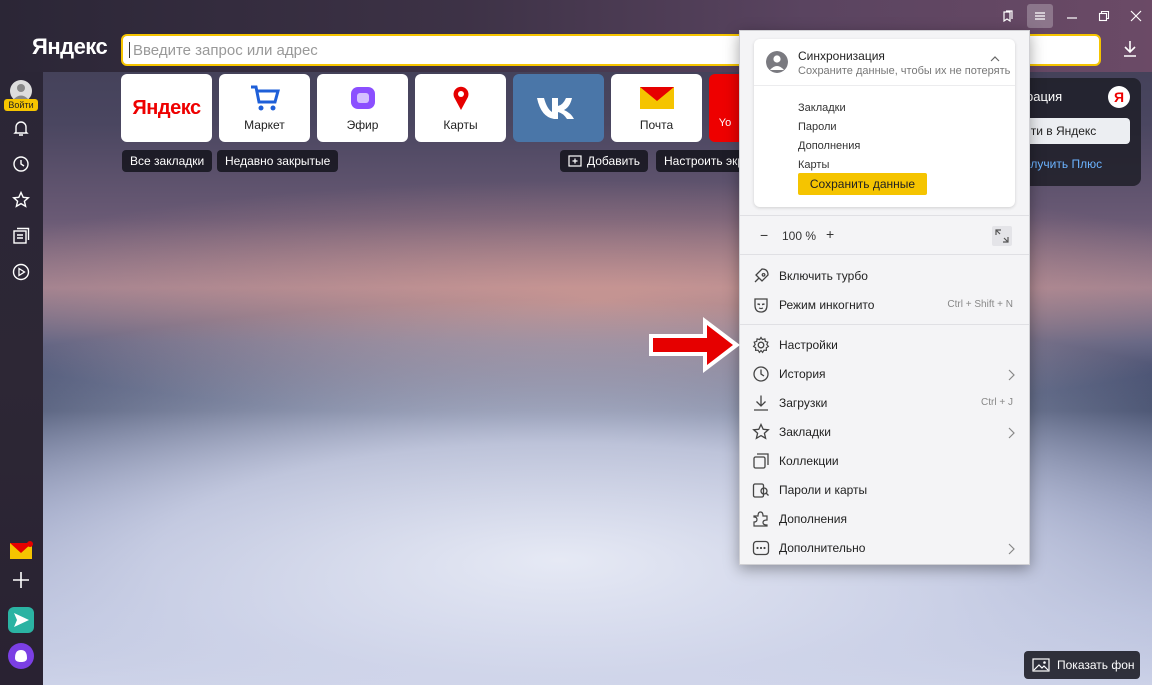  What do you see at coordinates (656, 125) in the screenshot?
I see `tile-label: Почта` at bounding box center [656, 125].